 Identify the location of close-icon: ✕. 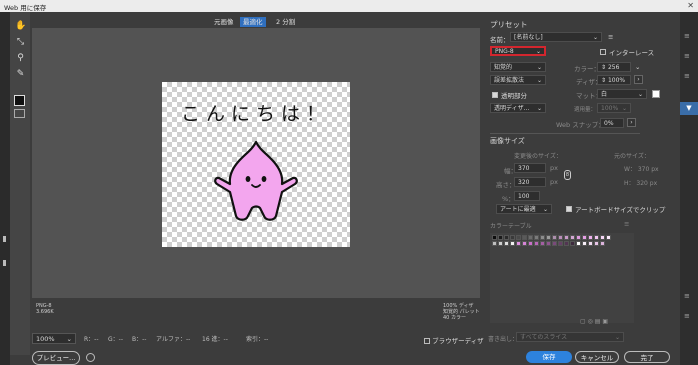
(690, 5).